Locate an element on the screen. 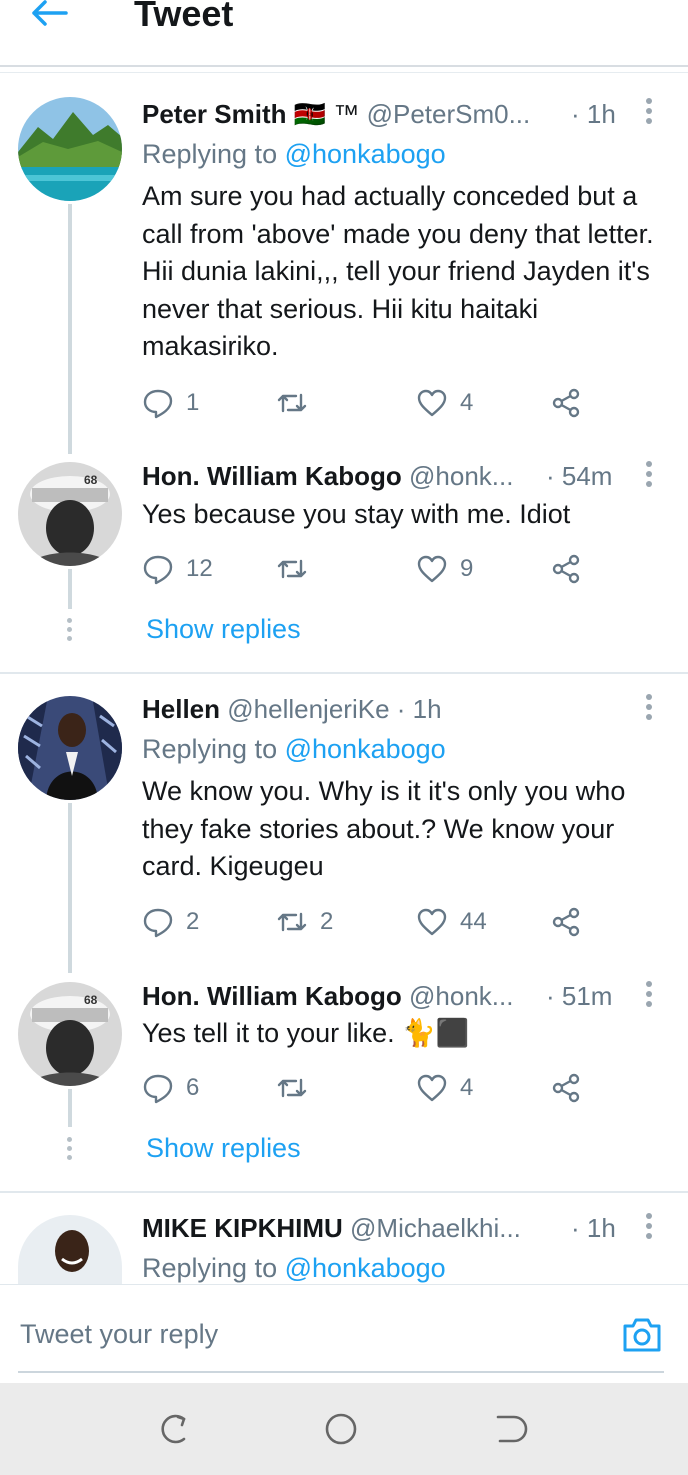 This screenshot has width=688, height=1475. like-count: 44 is located at coordinates (473, 921).